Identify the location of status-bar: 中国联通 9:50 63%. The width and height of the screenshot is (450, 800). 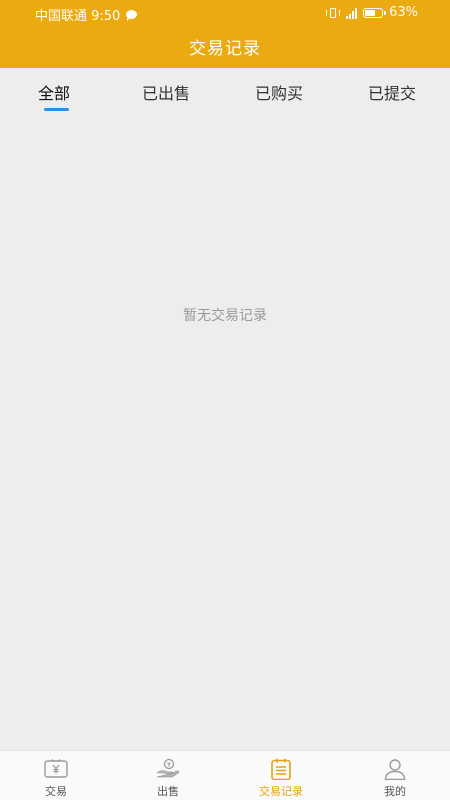
(225, 13).